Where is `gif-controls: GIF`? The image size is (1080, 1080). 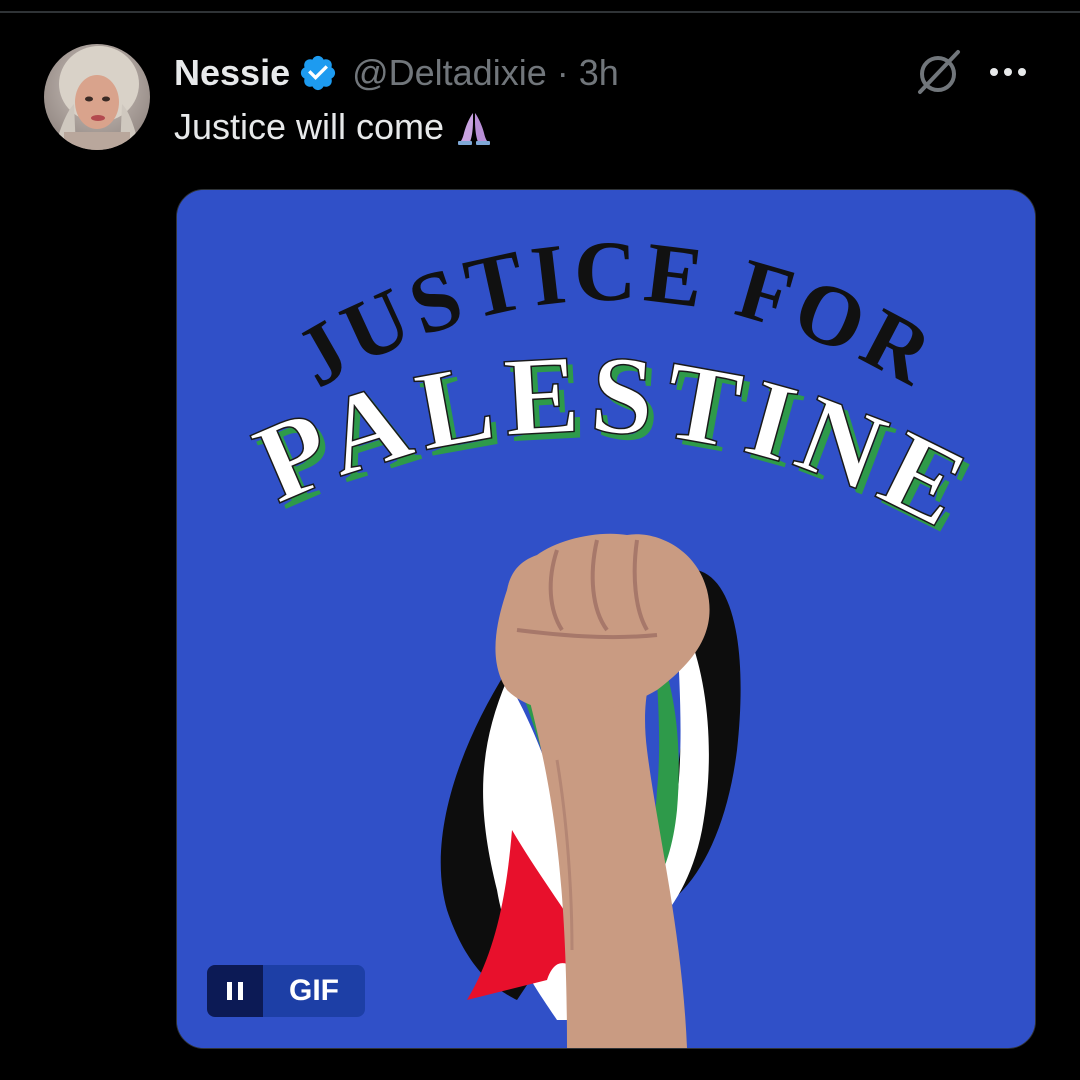 gif-controls: GIF is located at coordinates (286, 991).